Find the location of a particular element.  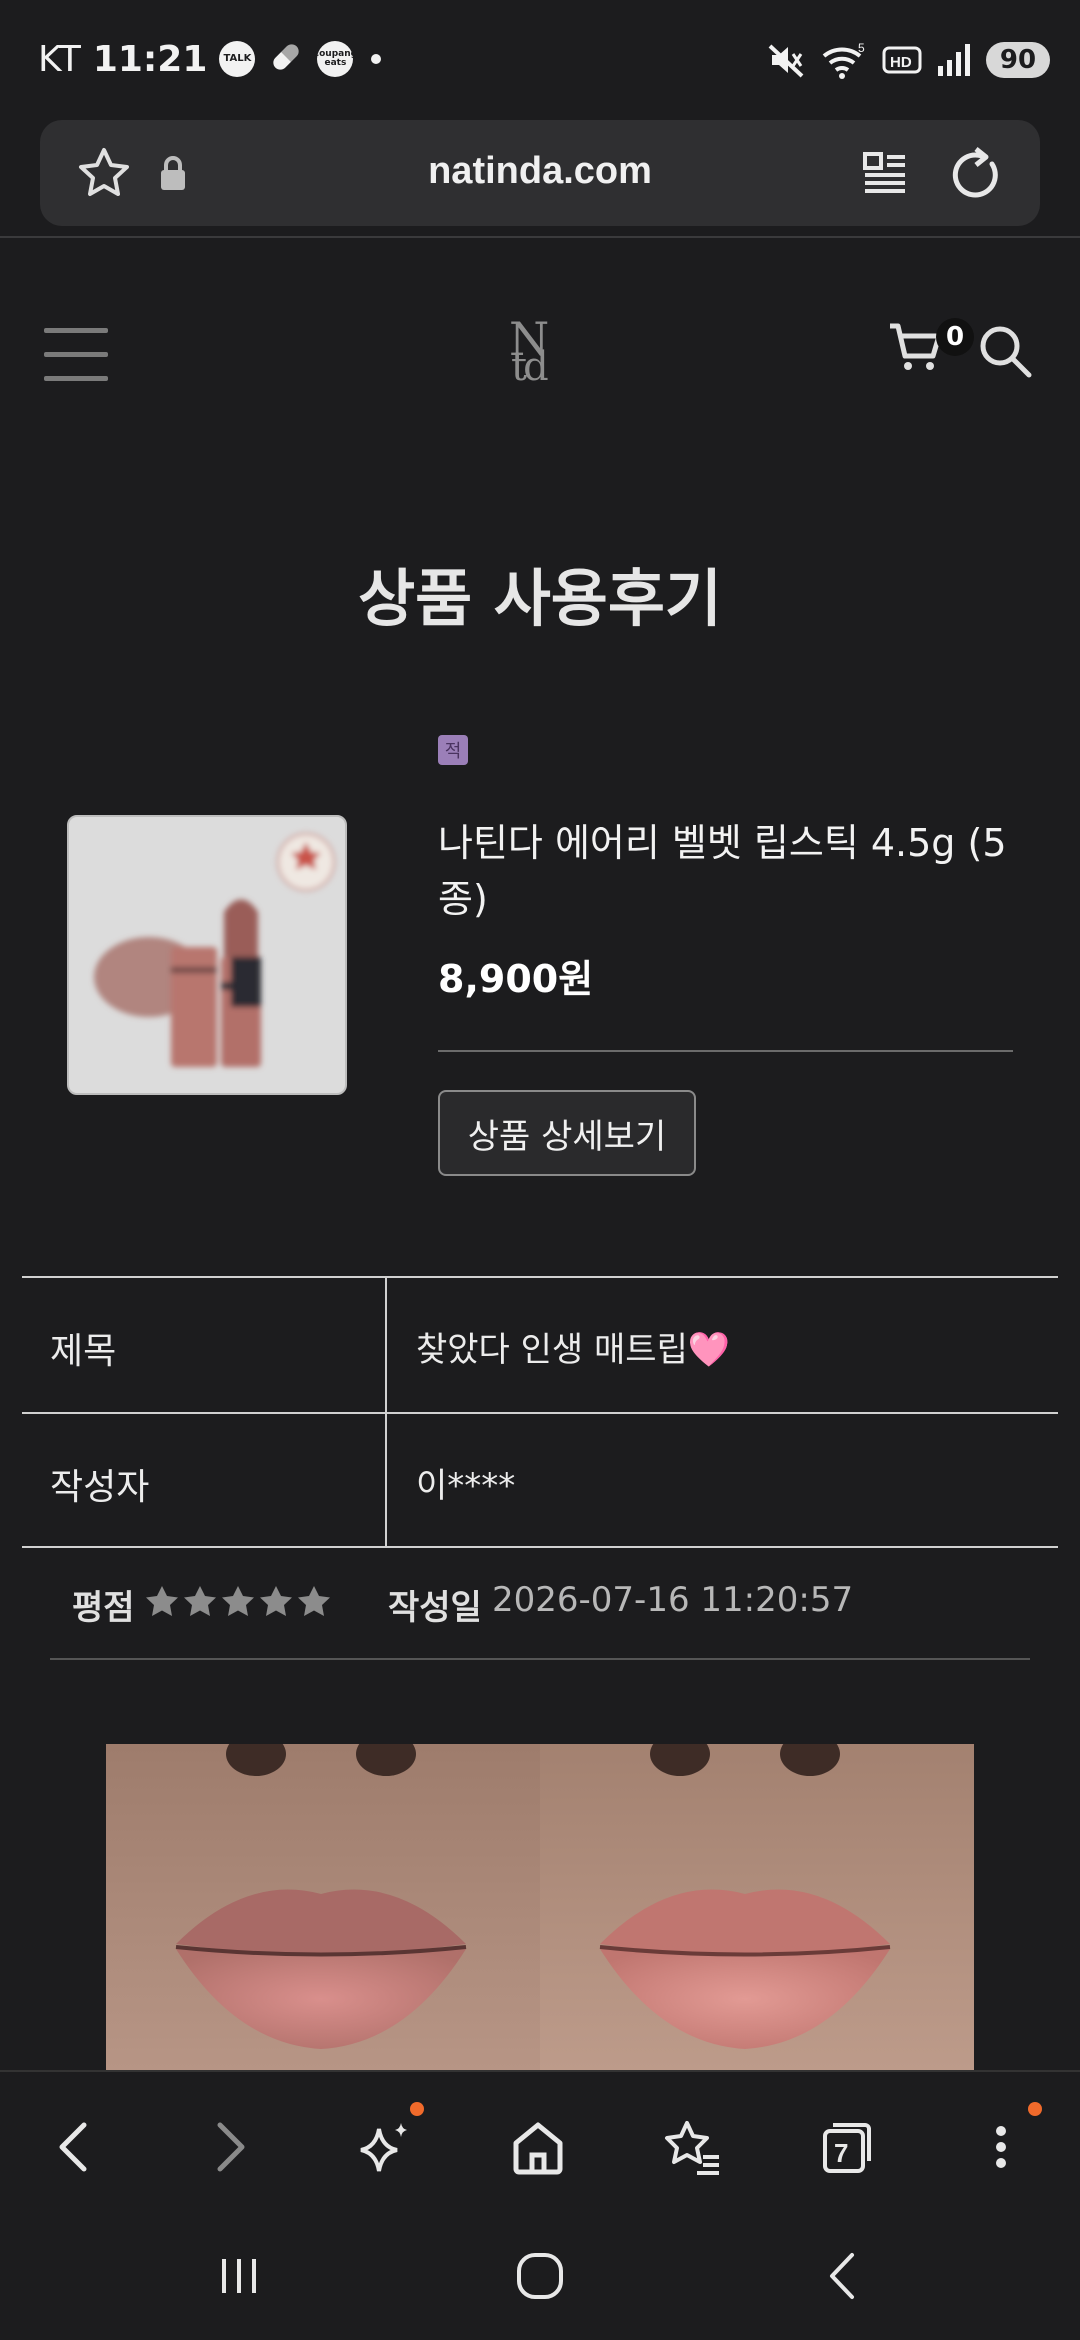

home-icon is located at coordinates (538, 2147).